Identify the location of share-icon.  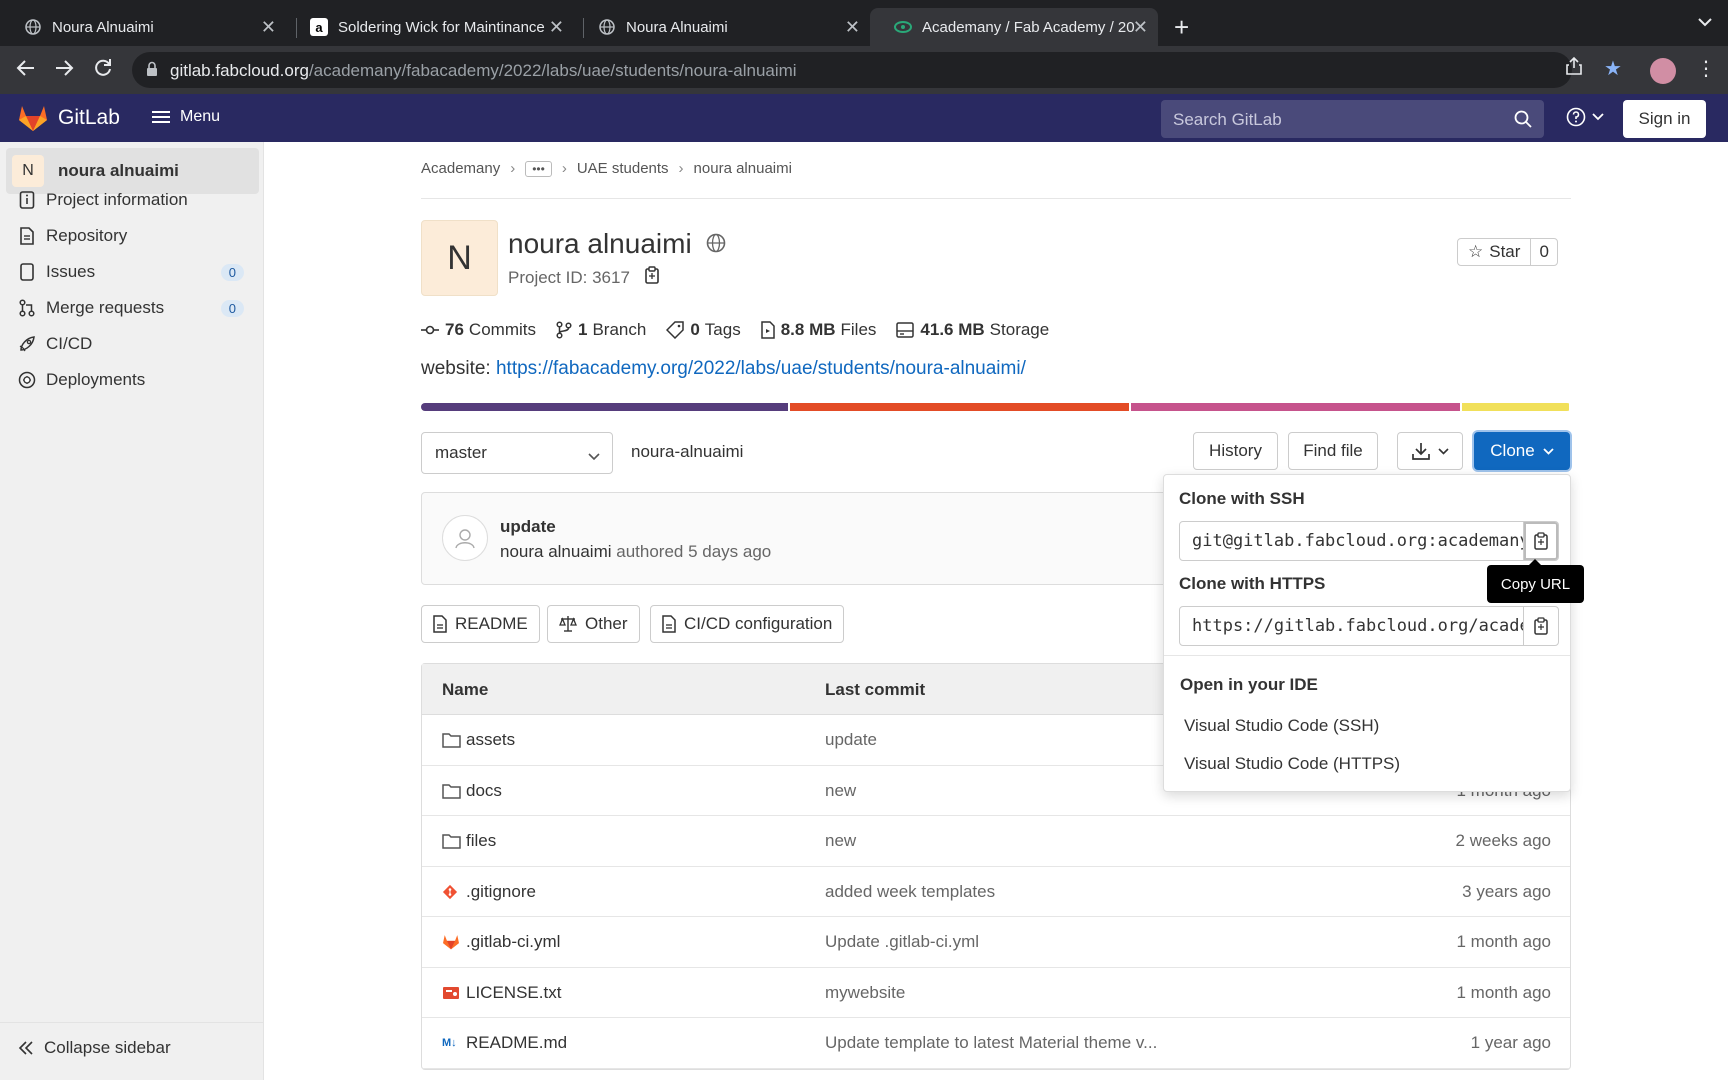
(1574, 69).